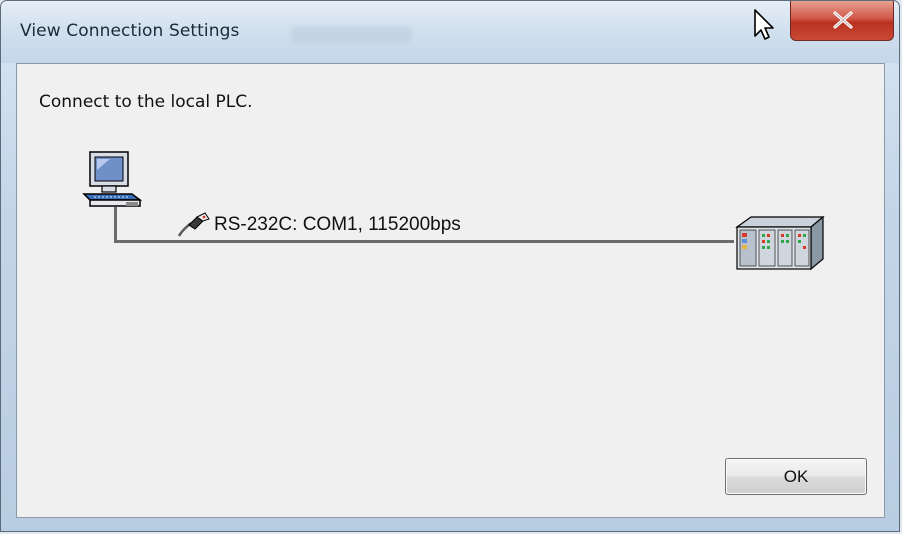  What do you see at coordinates (130, 31) in the screenshot?
I see `window-title: View Connection Settings` at bounding box center [130, 31].